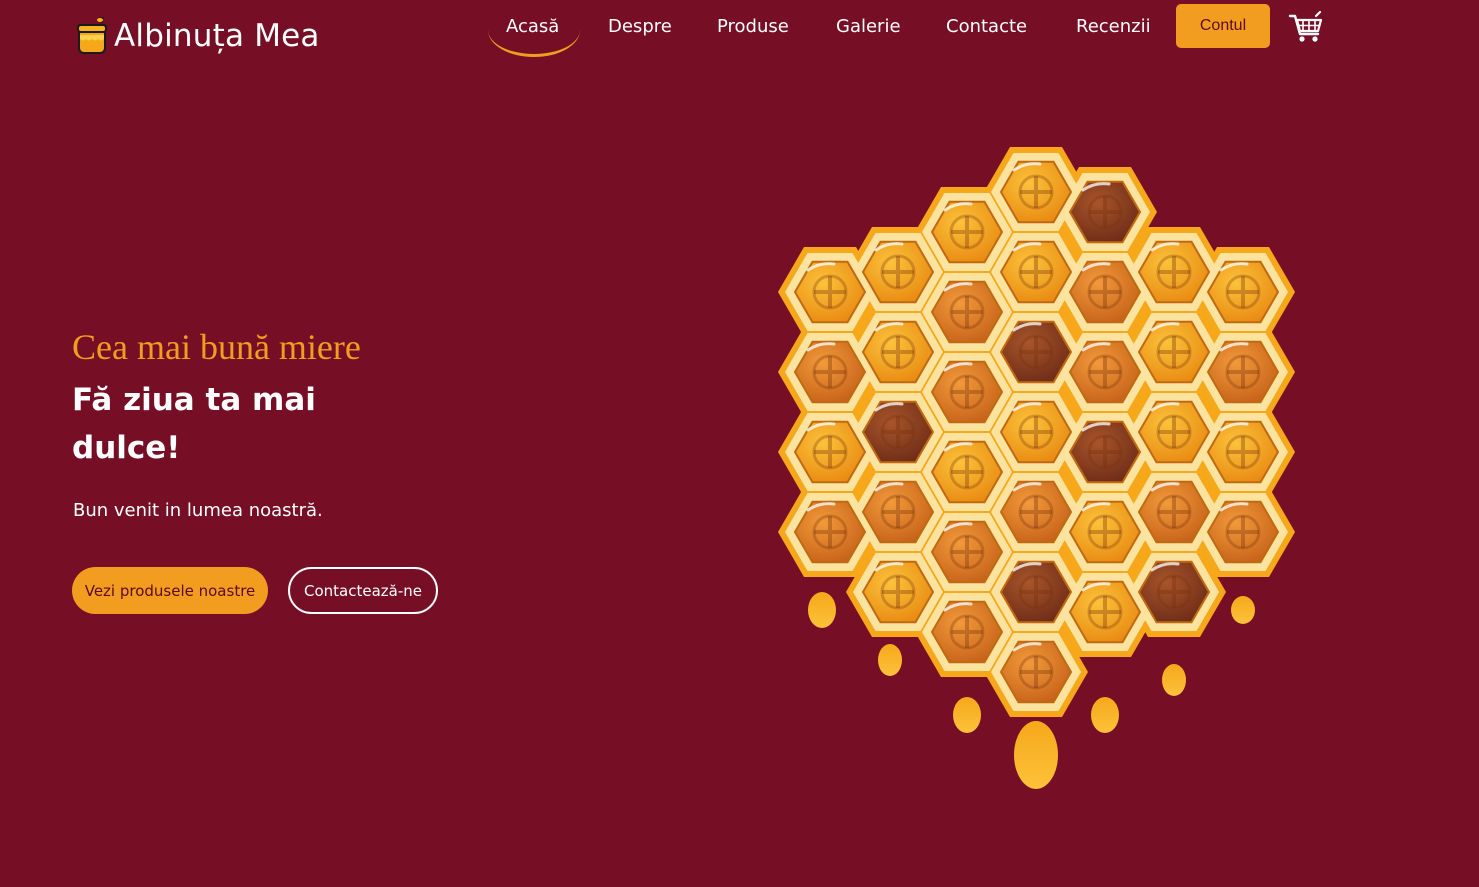 Image resolution: width=1479 pixels, height=887 pixels. I want to click on brand-name: Albinuța Mea, so click(217, 36).